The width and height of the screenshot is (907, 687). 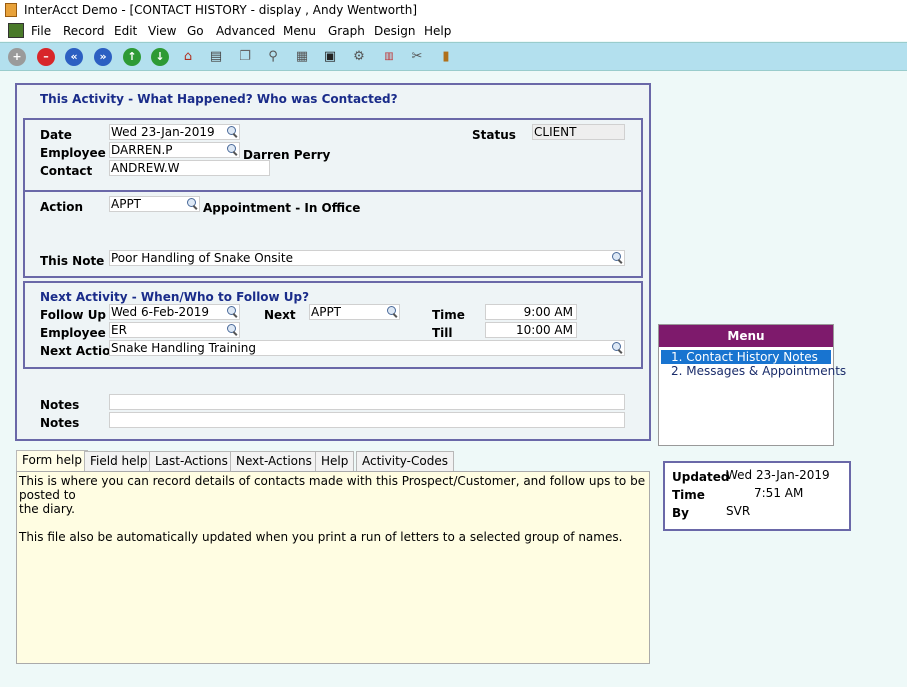 I want to click on calendar-icon: ▥, so click(x=389, y=57).